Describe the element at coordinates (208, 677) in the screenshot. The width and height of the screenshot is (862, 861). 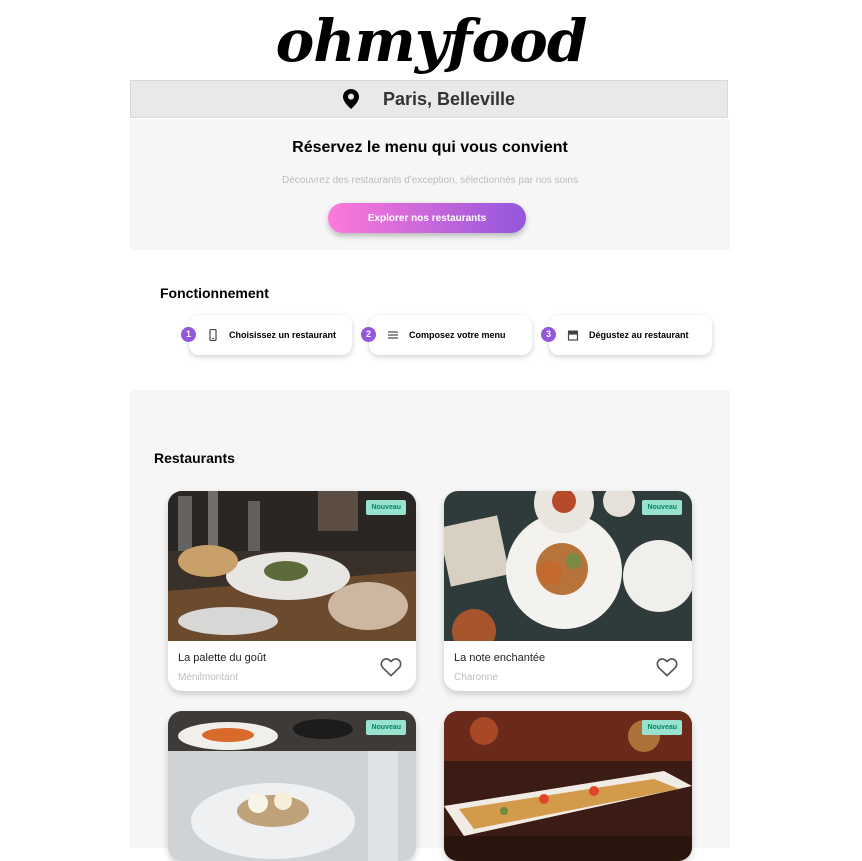
I see `restaurant-district: Ménilmontant` at that location.